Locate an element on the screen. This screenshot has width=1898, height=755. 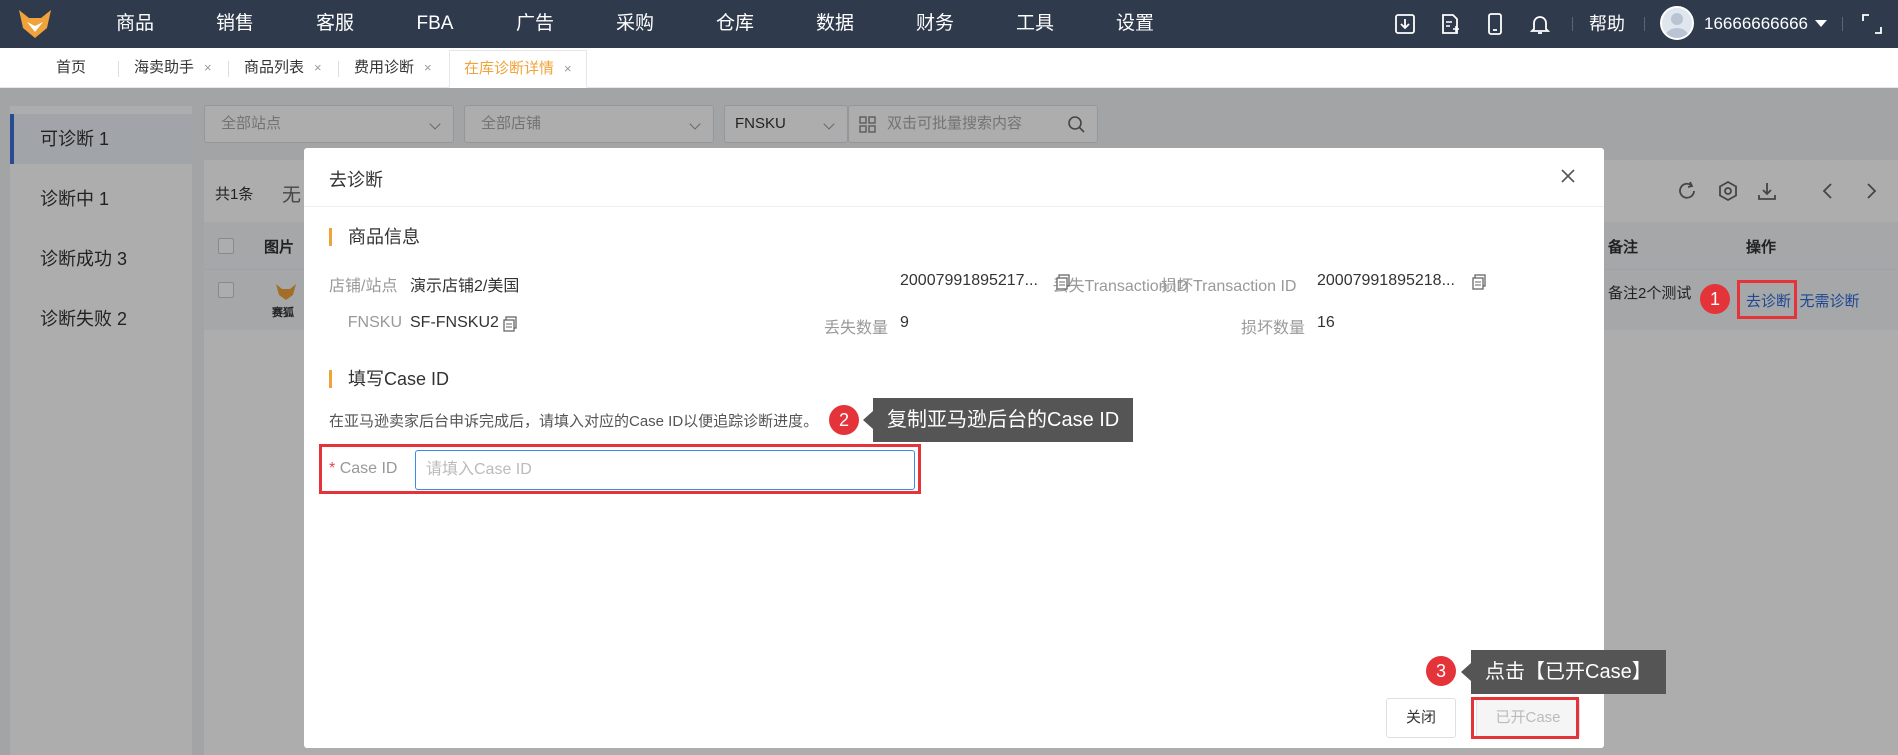
nav-item-tools: 工具 is located at coordinates (1035, 24).